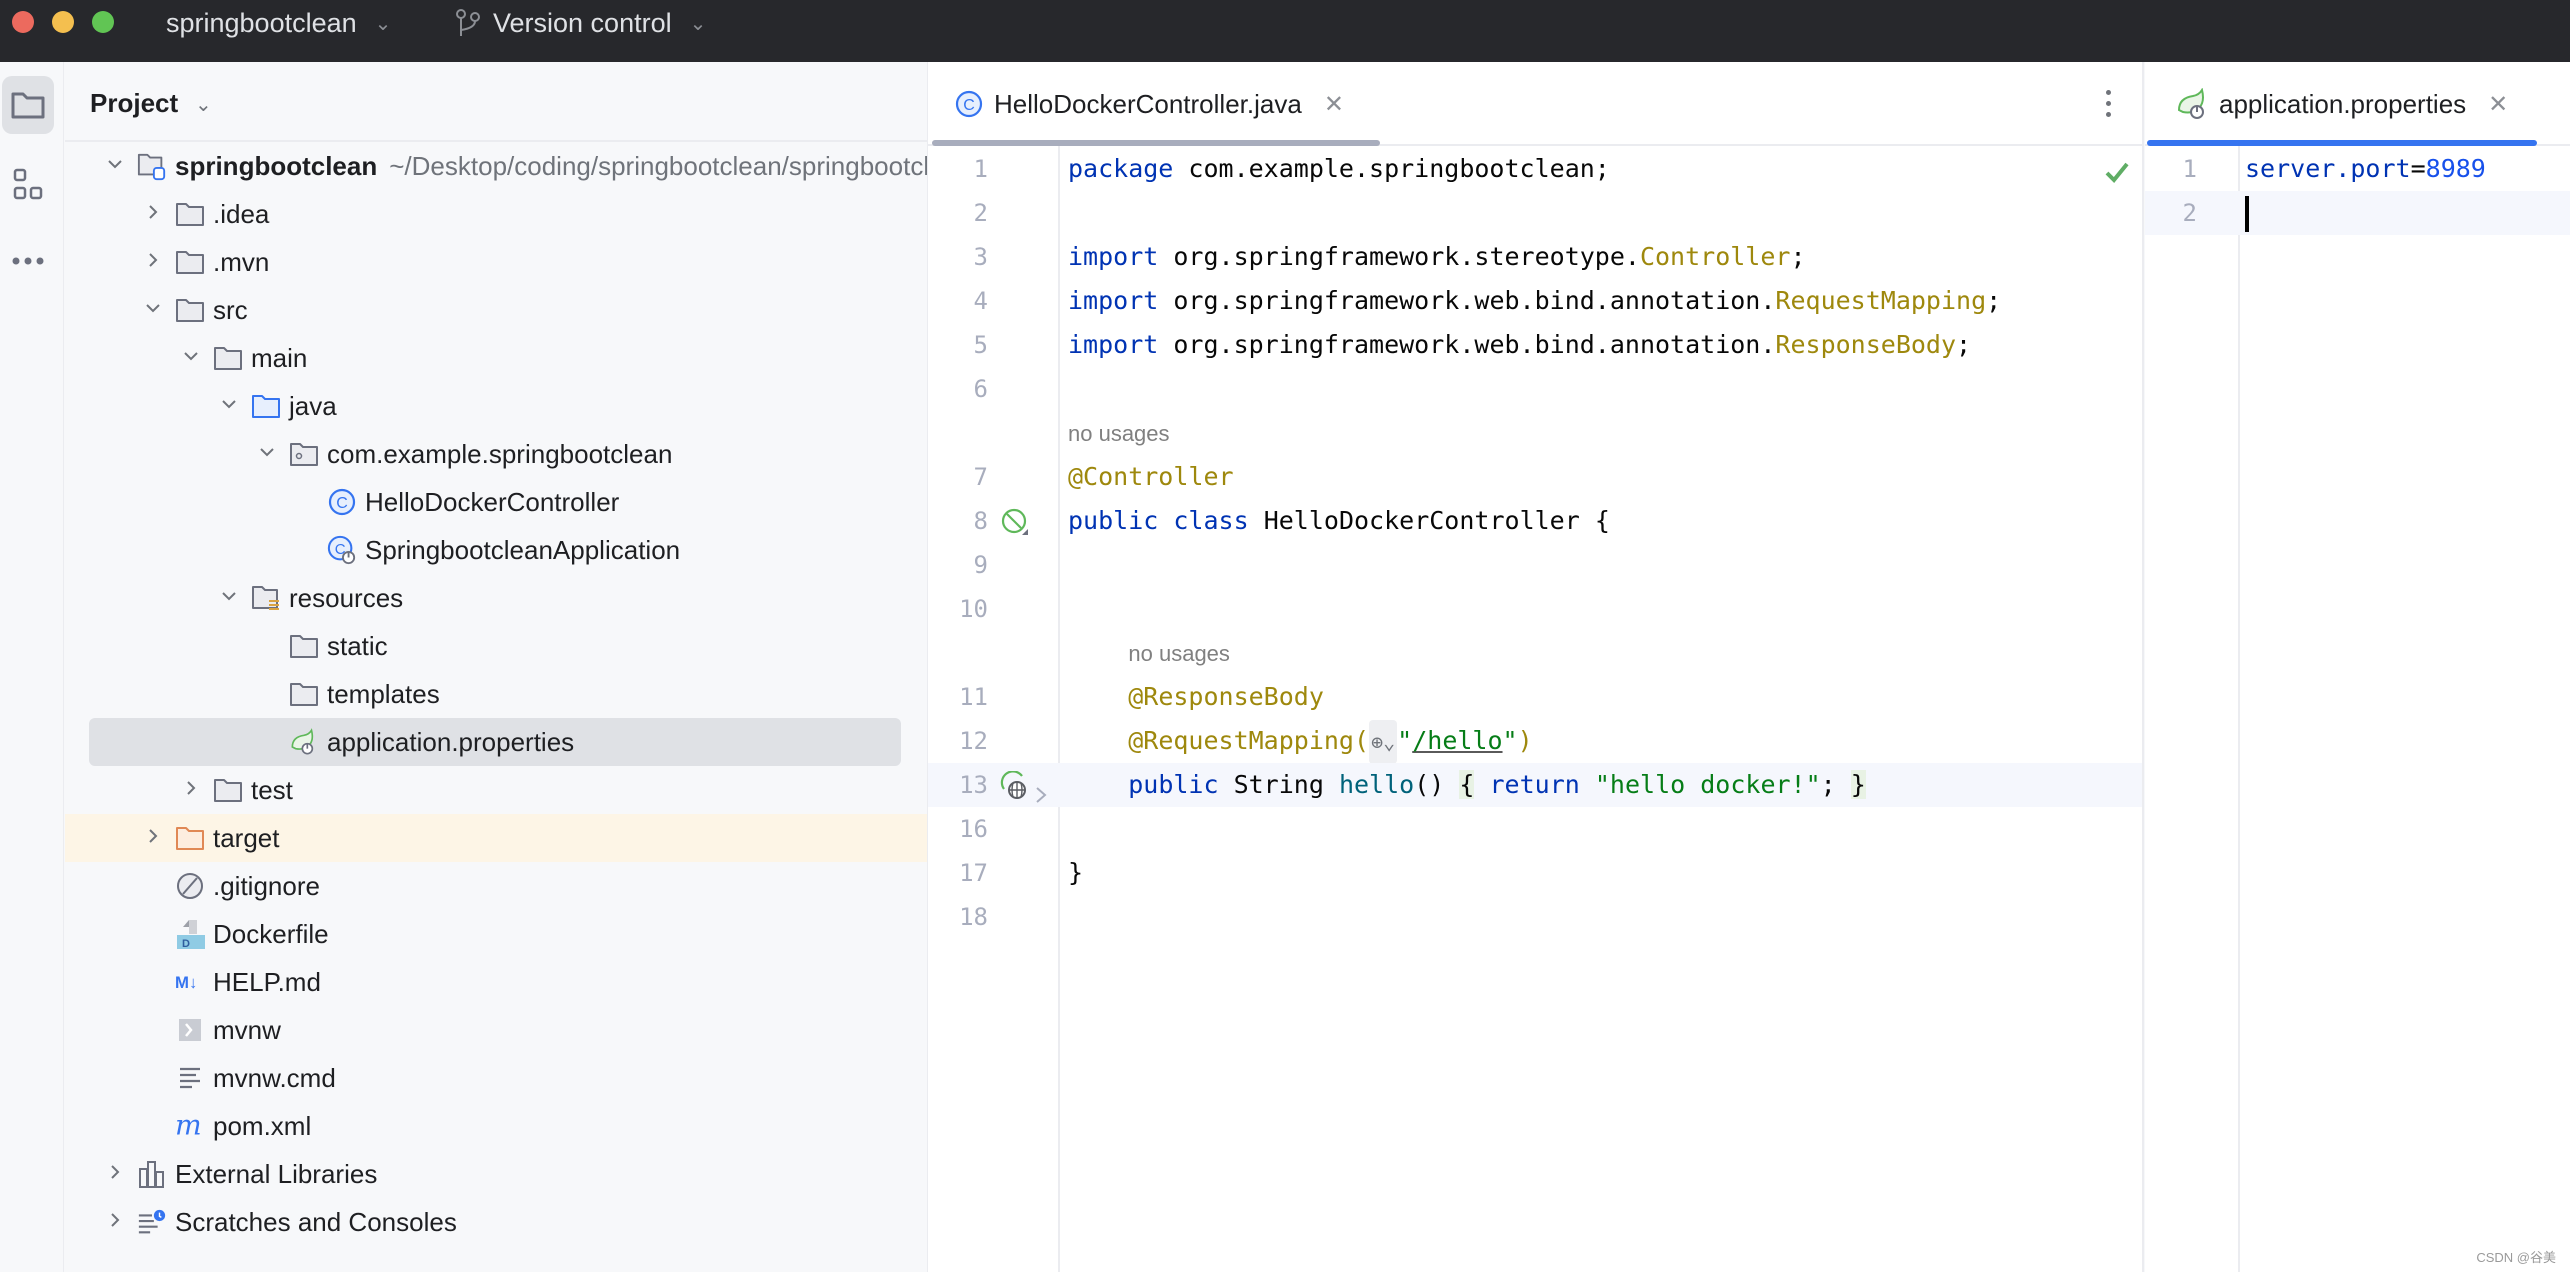  What do you see at coordinates (496, 646) in the screenshot?
I see `tree-item-static: static` at bounding box center [496, 646].